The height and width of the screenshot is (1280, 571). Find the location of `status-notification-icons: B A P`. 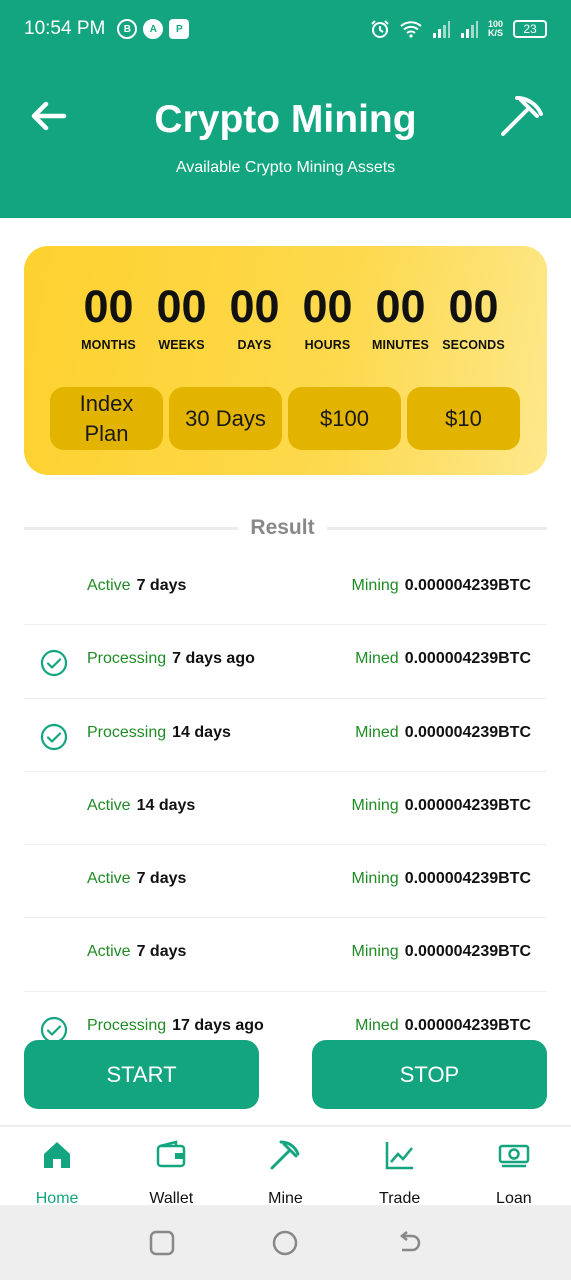

status-notification-icons: B A P is located at coordinates (153, 29).